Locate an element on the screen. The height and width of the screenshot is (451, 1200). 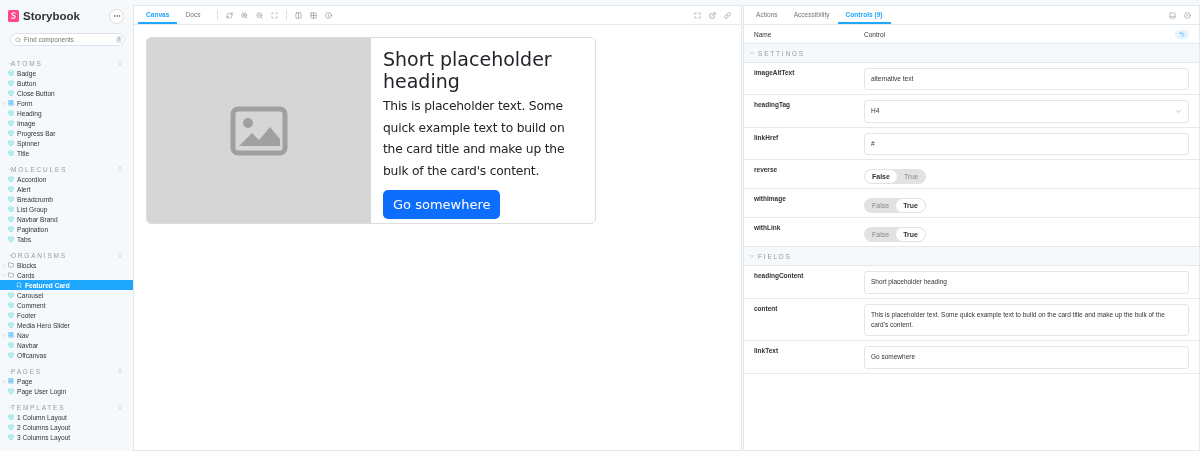
menu-button is located at coordinates (116, 16).